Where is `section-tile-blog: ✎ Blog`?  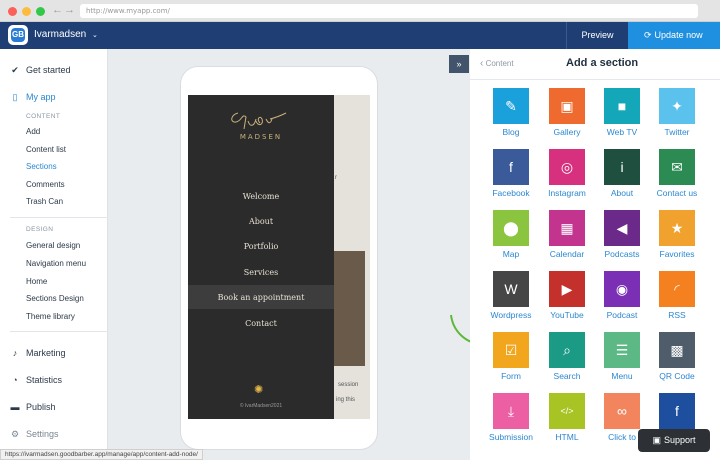 section-tile-blog: ✎ Blog is located at coordinates (511, 112).